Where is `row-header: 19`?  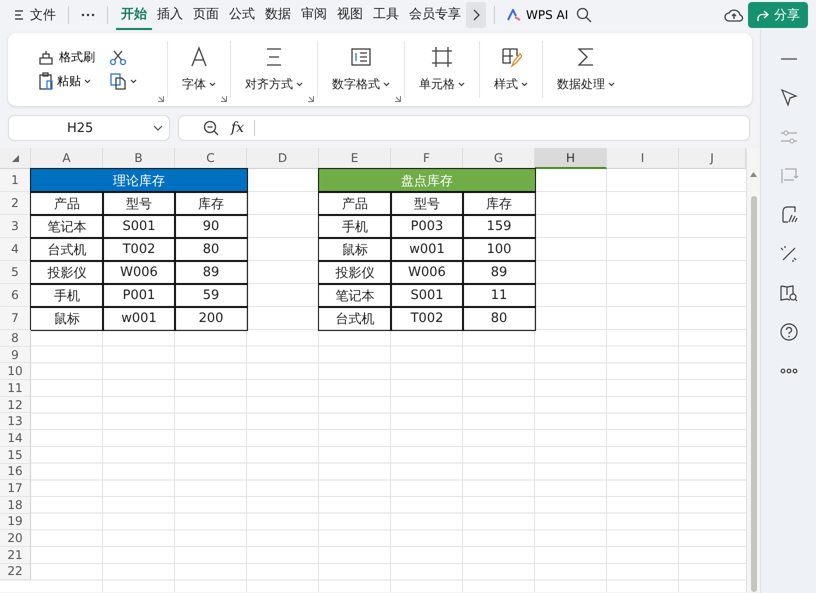 row-header: 19 is located at coordinates (15, 522).